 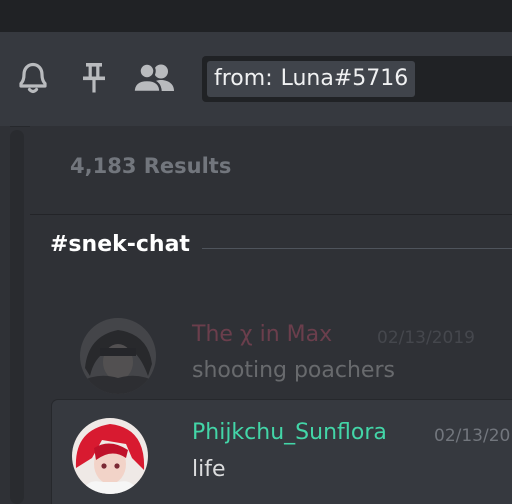 I want to click on search-input: from: Luna#5716, so click(x=357, y=79).